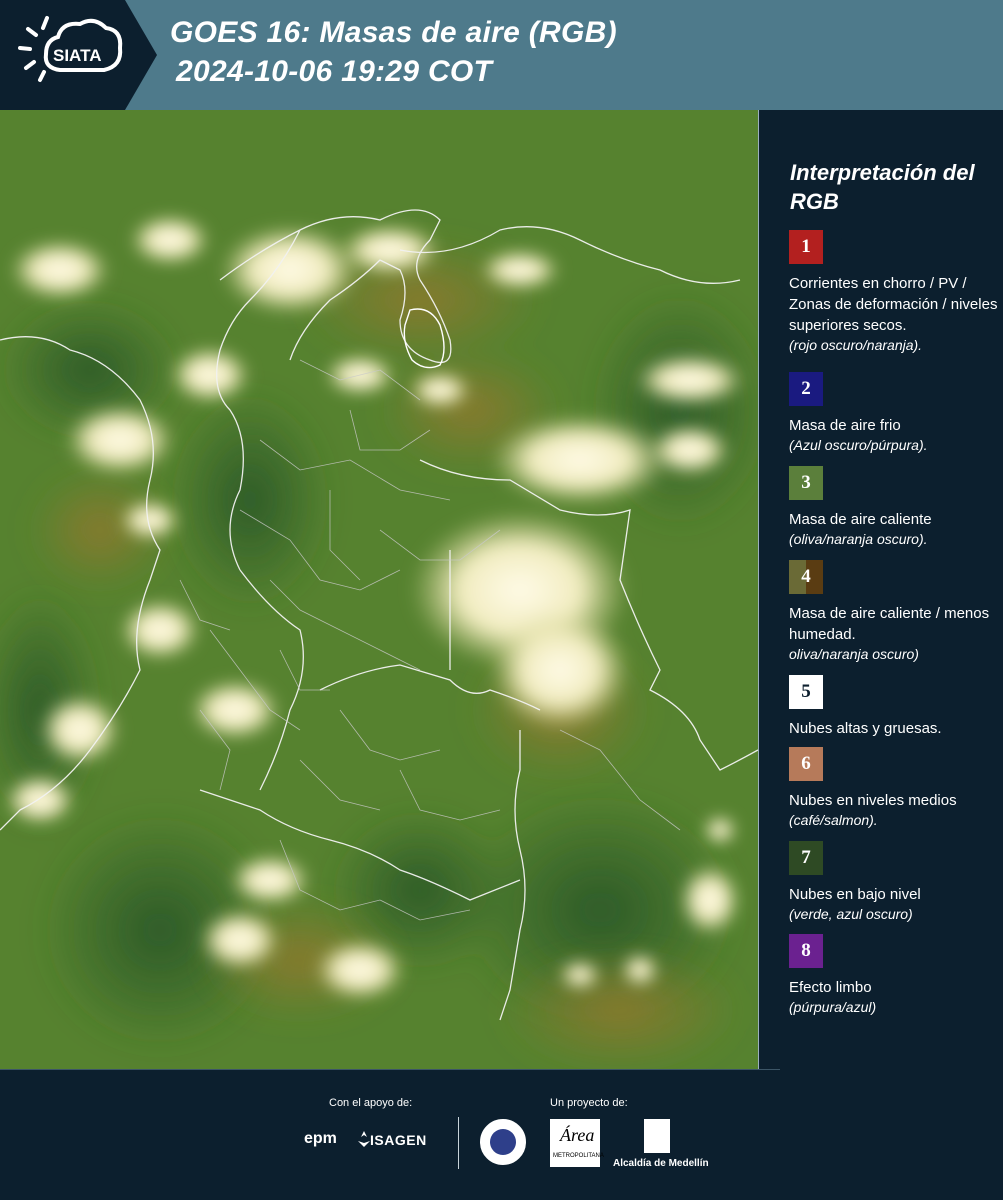  What do you see at coordinates (364, 1139) in the screenshot?
I see `isagen-icon` at bounding box center [364, 1139].